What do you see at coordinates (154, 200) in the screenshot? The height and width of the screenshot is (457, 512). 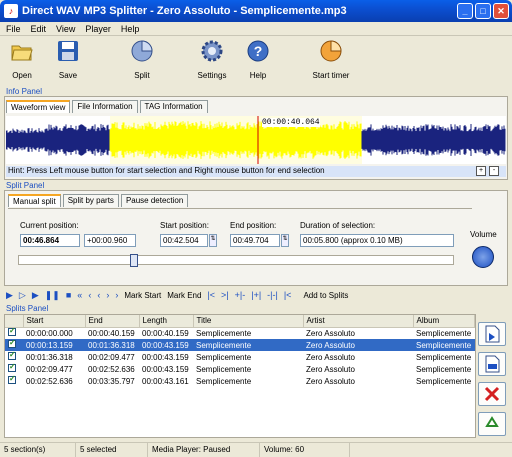 I see `tab-pause-detection: Pause detection` at bounding box center [154, 200].